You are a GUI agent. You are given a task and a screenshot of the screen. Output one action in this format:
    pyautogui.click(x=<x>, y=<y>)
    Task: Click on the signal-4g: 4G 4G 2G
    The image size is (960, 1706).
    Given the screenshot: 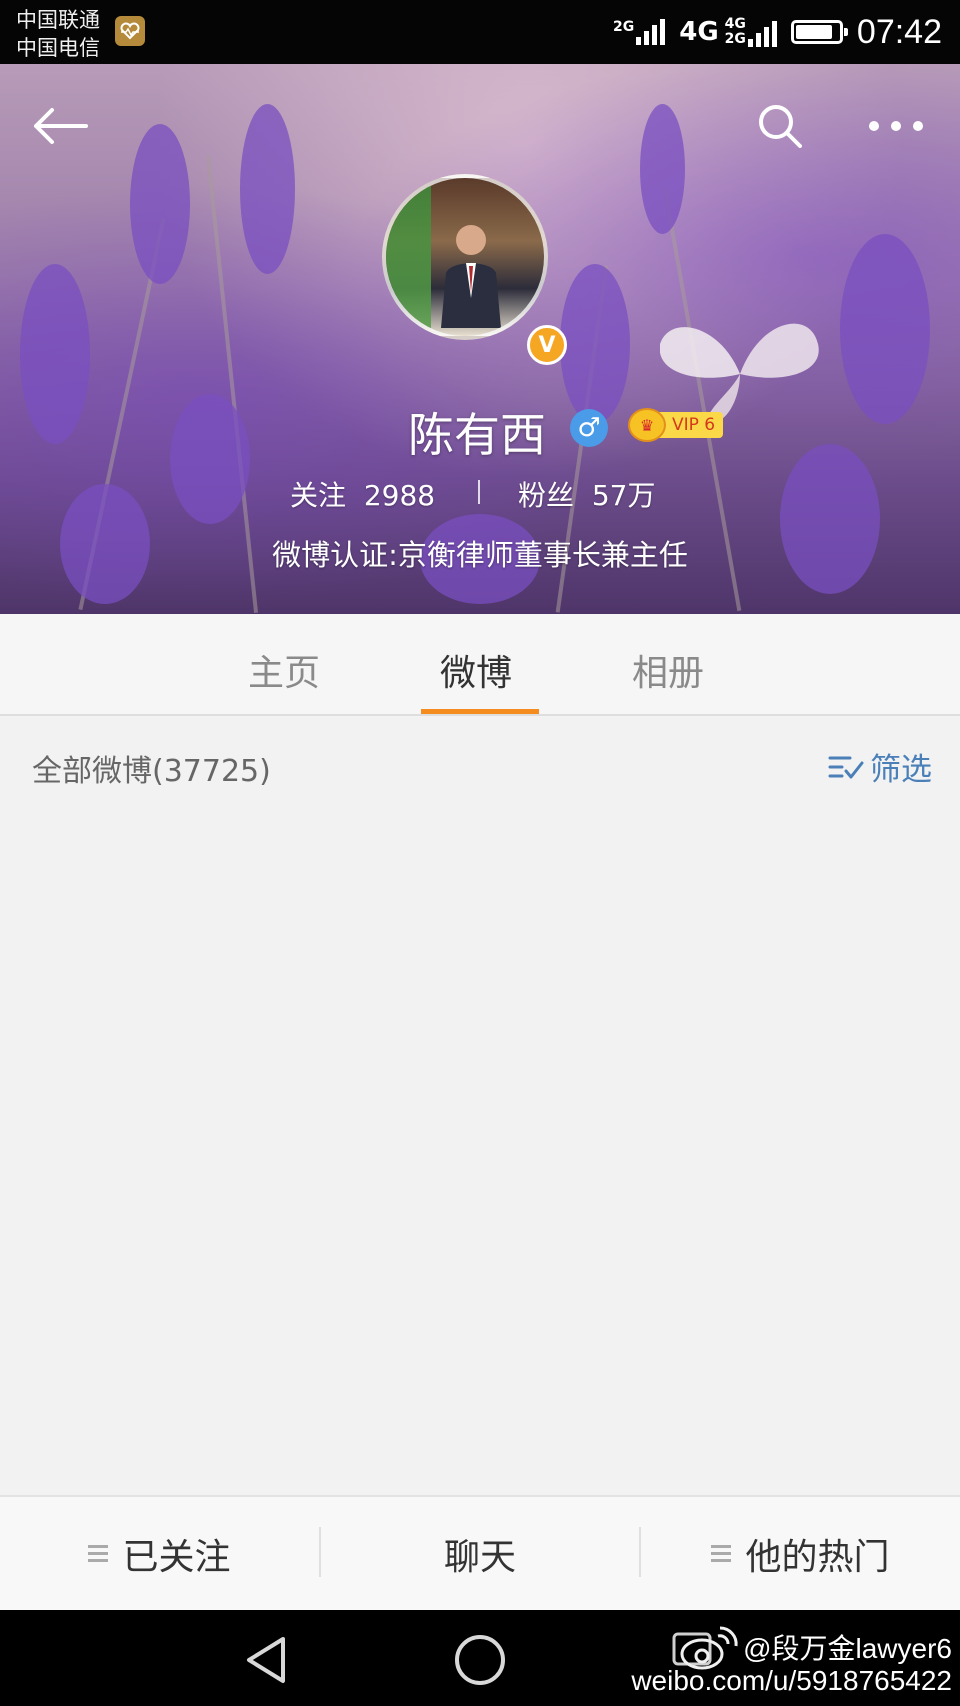 What is the action you would take?
    pyautogui.click(x=728, y=32)
    